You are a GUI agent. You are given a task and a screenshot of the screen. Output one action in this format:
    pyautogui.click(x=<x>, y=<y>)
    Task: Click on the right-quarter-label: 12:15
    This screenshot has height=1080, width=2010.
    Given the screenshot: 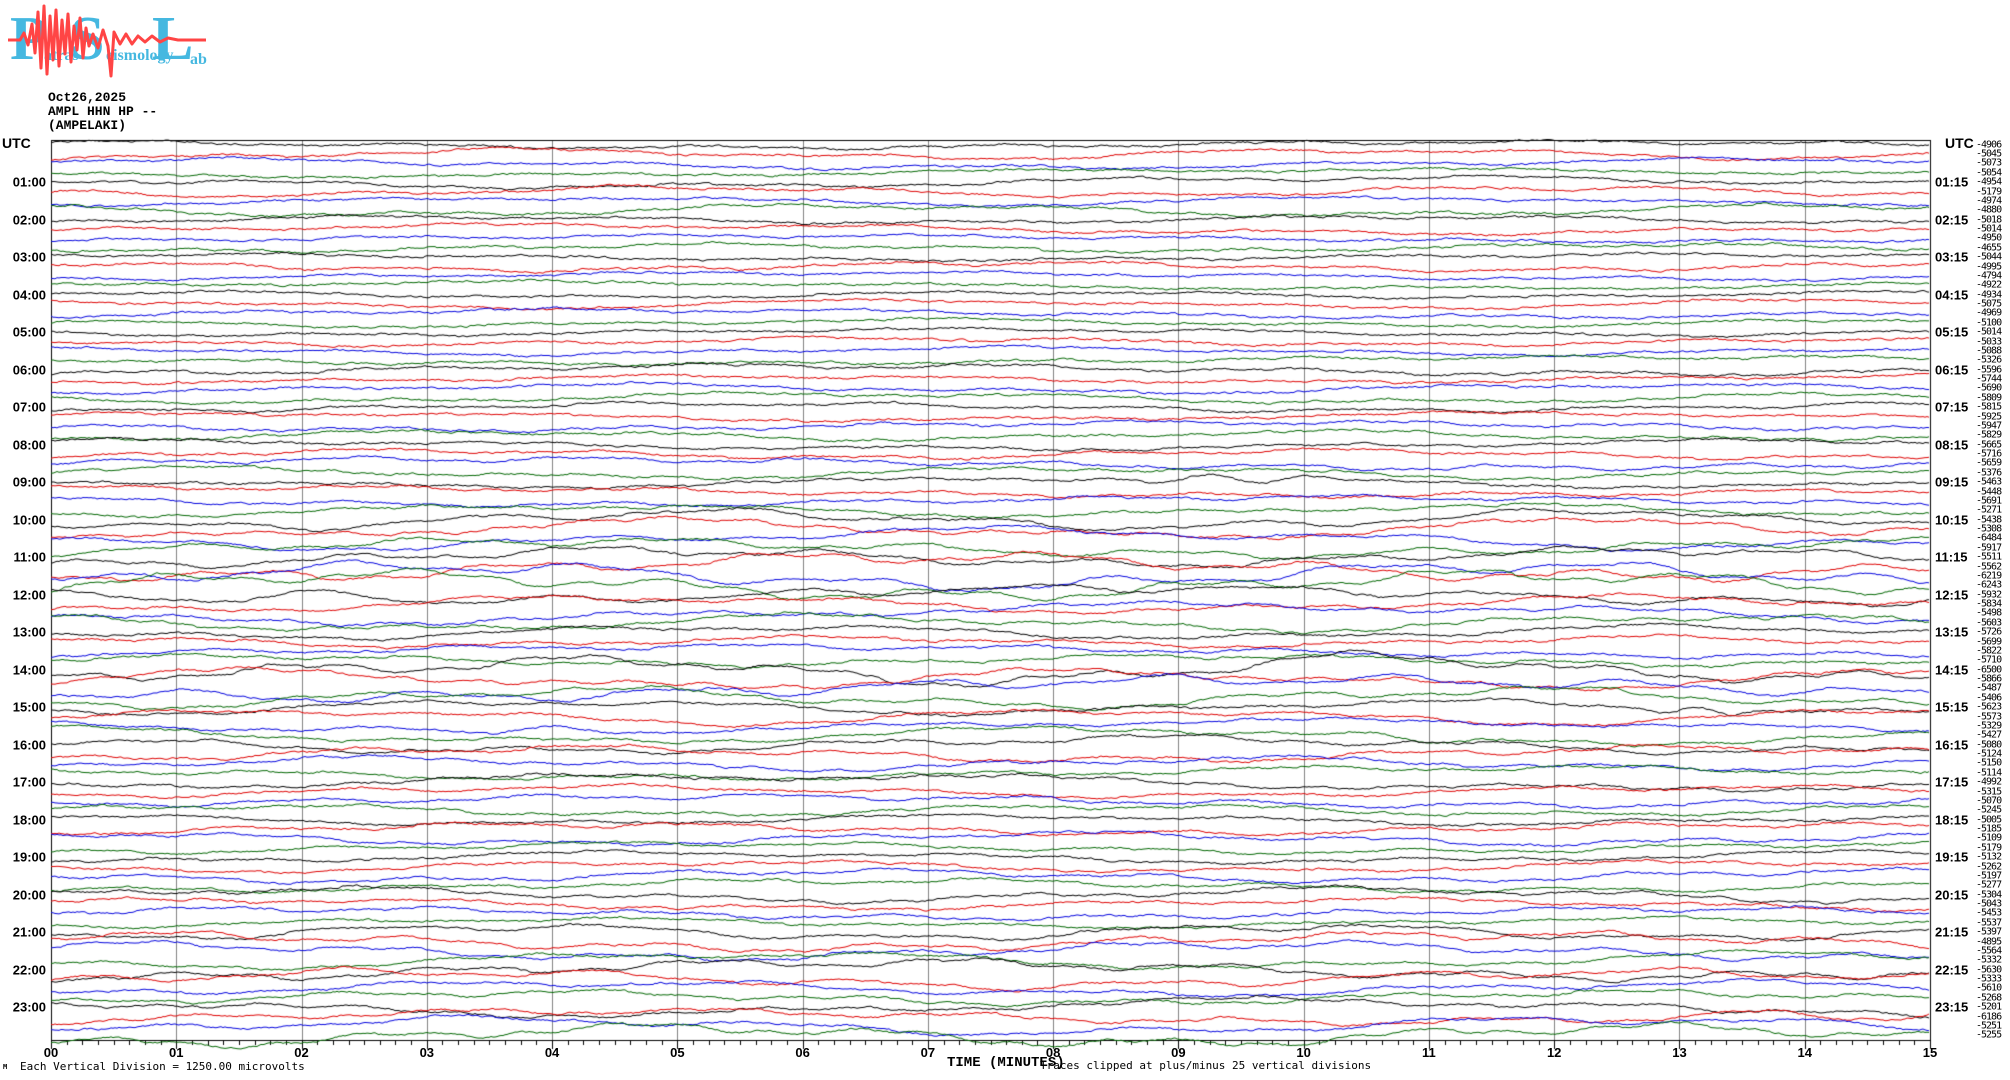 What is the action you would take?
    pyautogui.click(x=1952, y=595)
    